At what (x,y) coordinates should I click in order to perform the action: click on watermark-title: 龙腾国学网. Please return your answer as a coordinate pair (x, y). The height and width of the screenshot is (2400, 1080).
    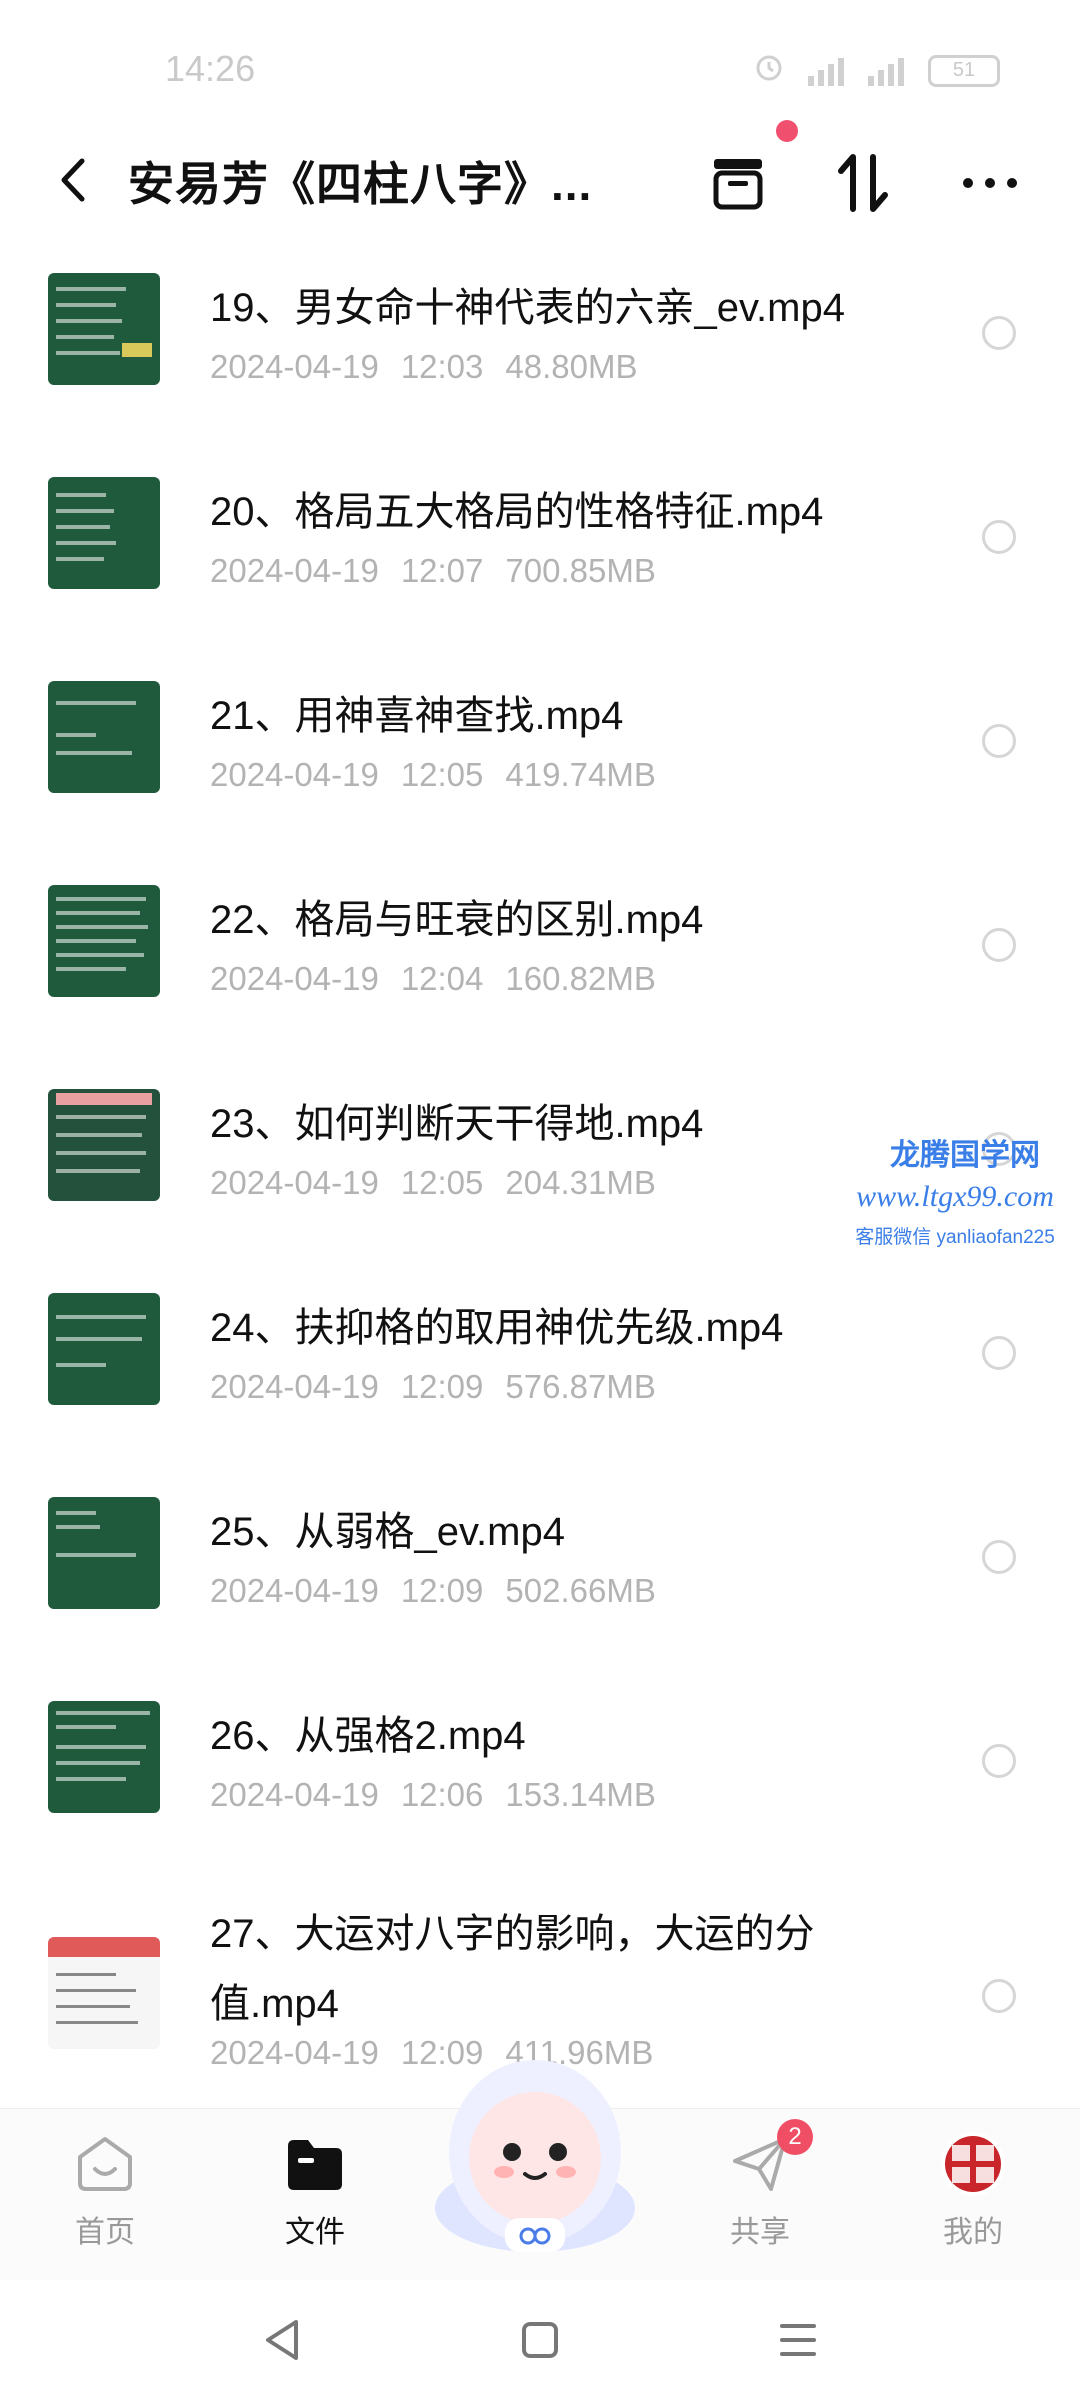
    Looking at the image, I should click on (965, 1155).